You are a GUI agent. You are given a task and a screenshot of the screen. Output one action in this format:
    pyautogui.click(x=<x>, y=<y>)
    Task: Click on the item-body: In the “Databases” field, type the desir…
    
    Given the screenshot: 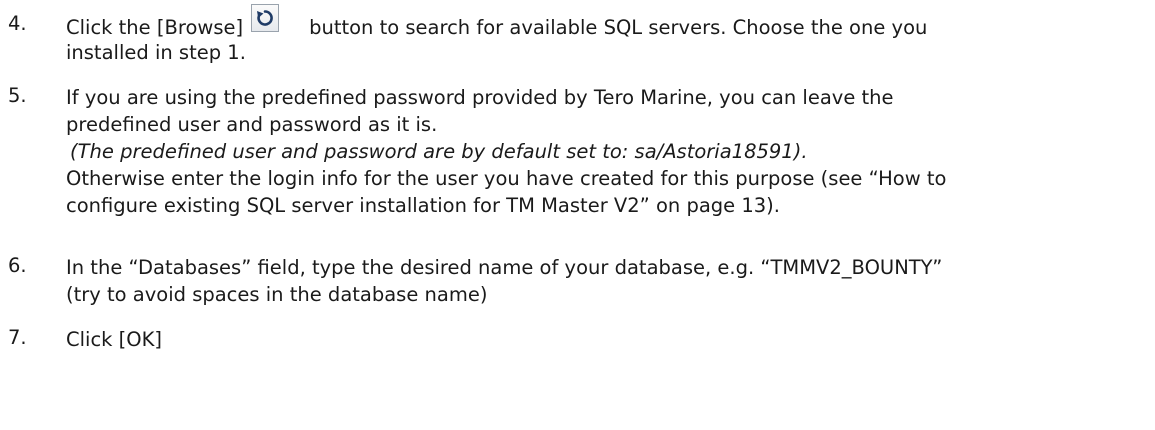 What is the action you would take?
    pyautogui.click(x=606, y=281)
    